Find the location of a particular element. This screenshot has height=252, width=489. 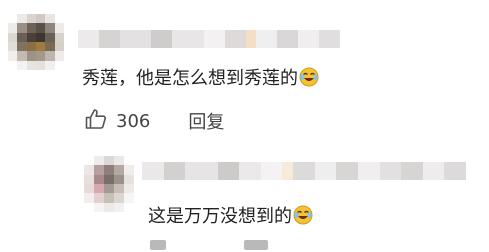

avatar is located at coordinates (36, 42).